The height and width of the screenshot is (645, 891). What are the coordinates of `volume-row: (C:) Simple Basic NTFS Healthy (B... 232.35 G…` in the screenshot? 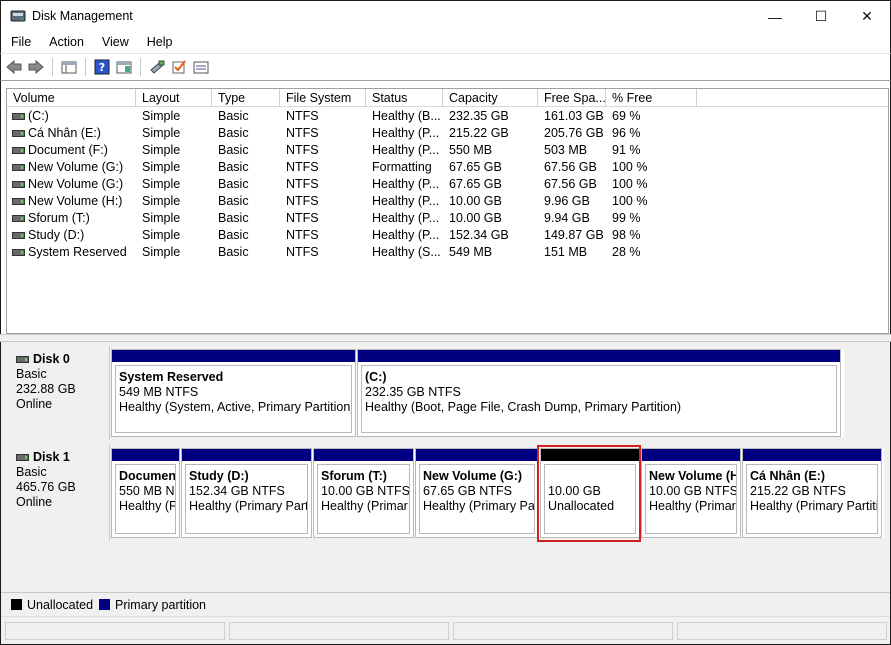 It's located at (447, 116).